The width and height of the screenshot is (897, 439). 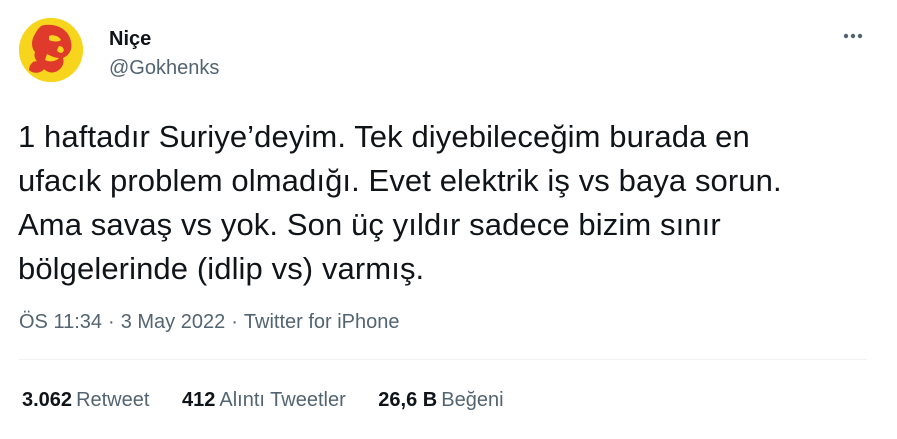 What do you see at coordinates (113, 400) in the screenshot?
I see `retweets-label: Retweet` at bounding box center [113, 400].